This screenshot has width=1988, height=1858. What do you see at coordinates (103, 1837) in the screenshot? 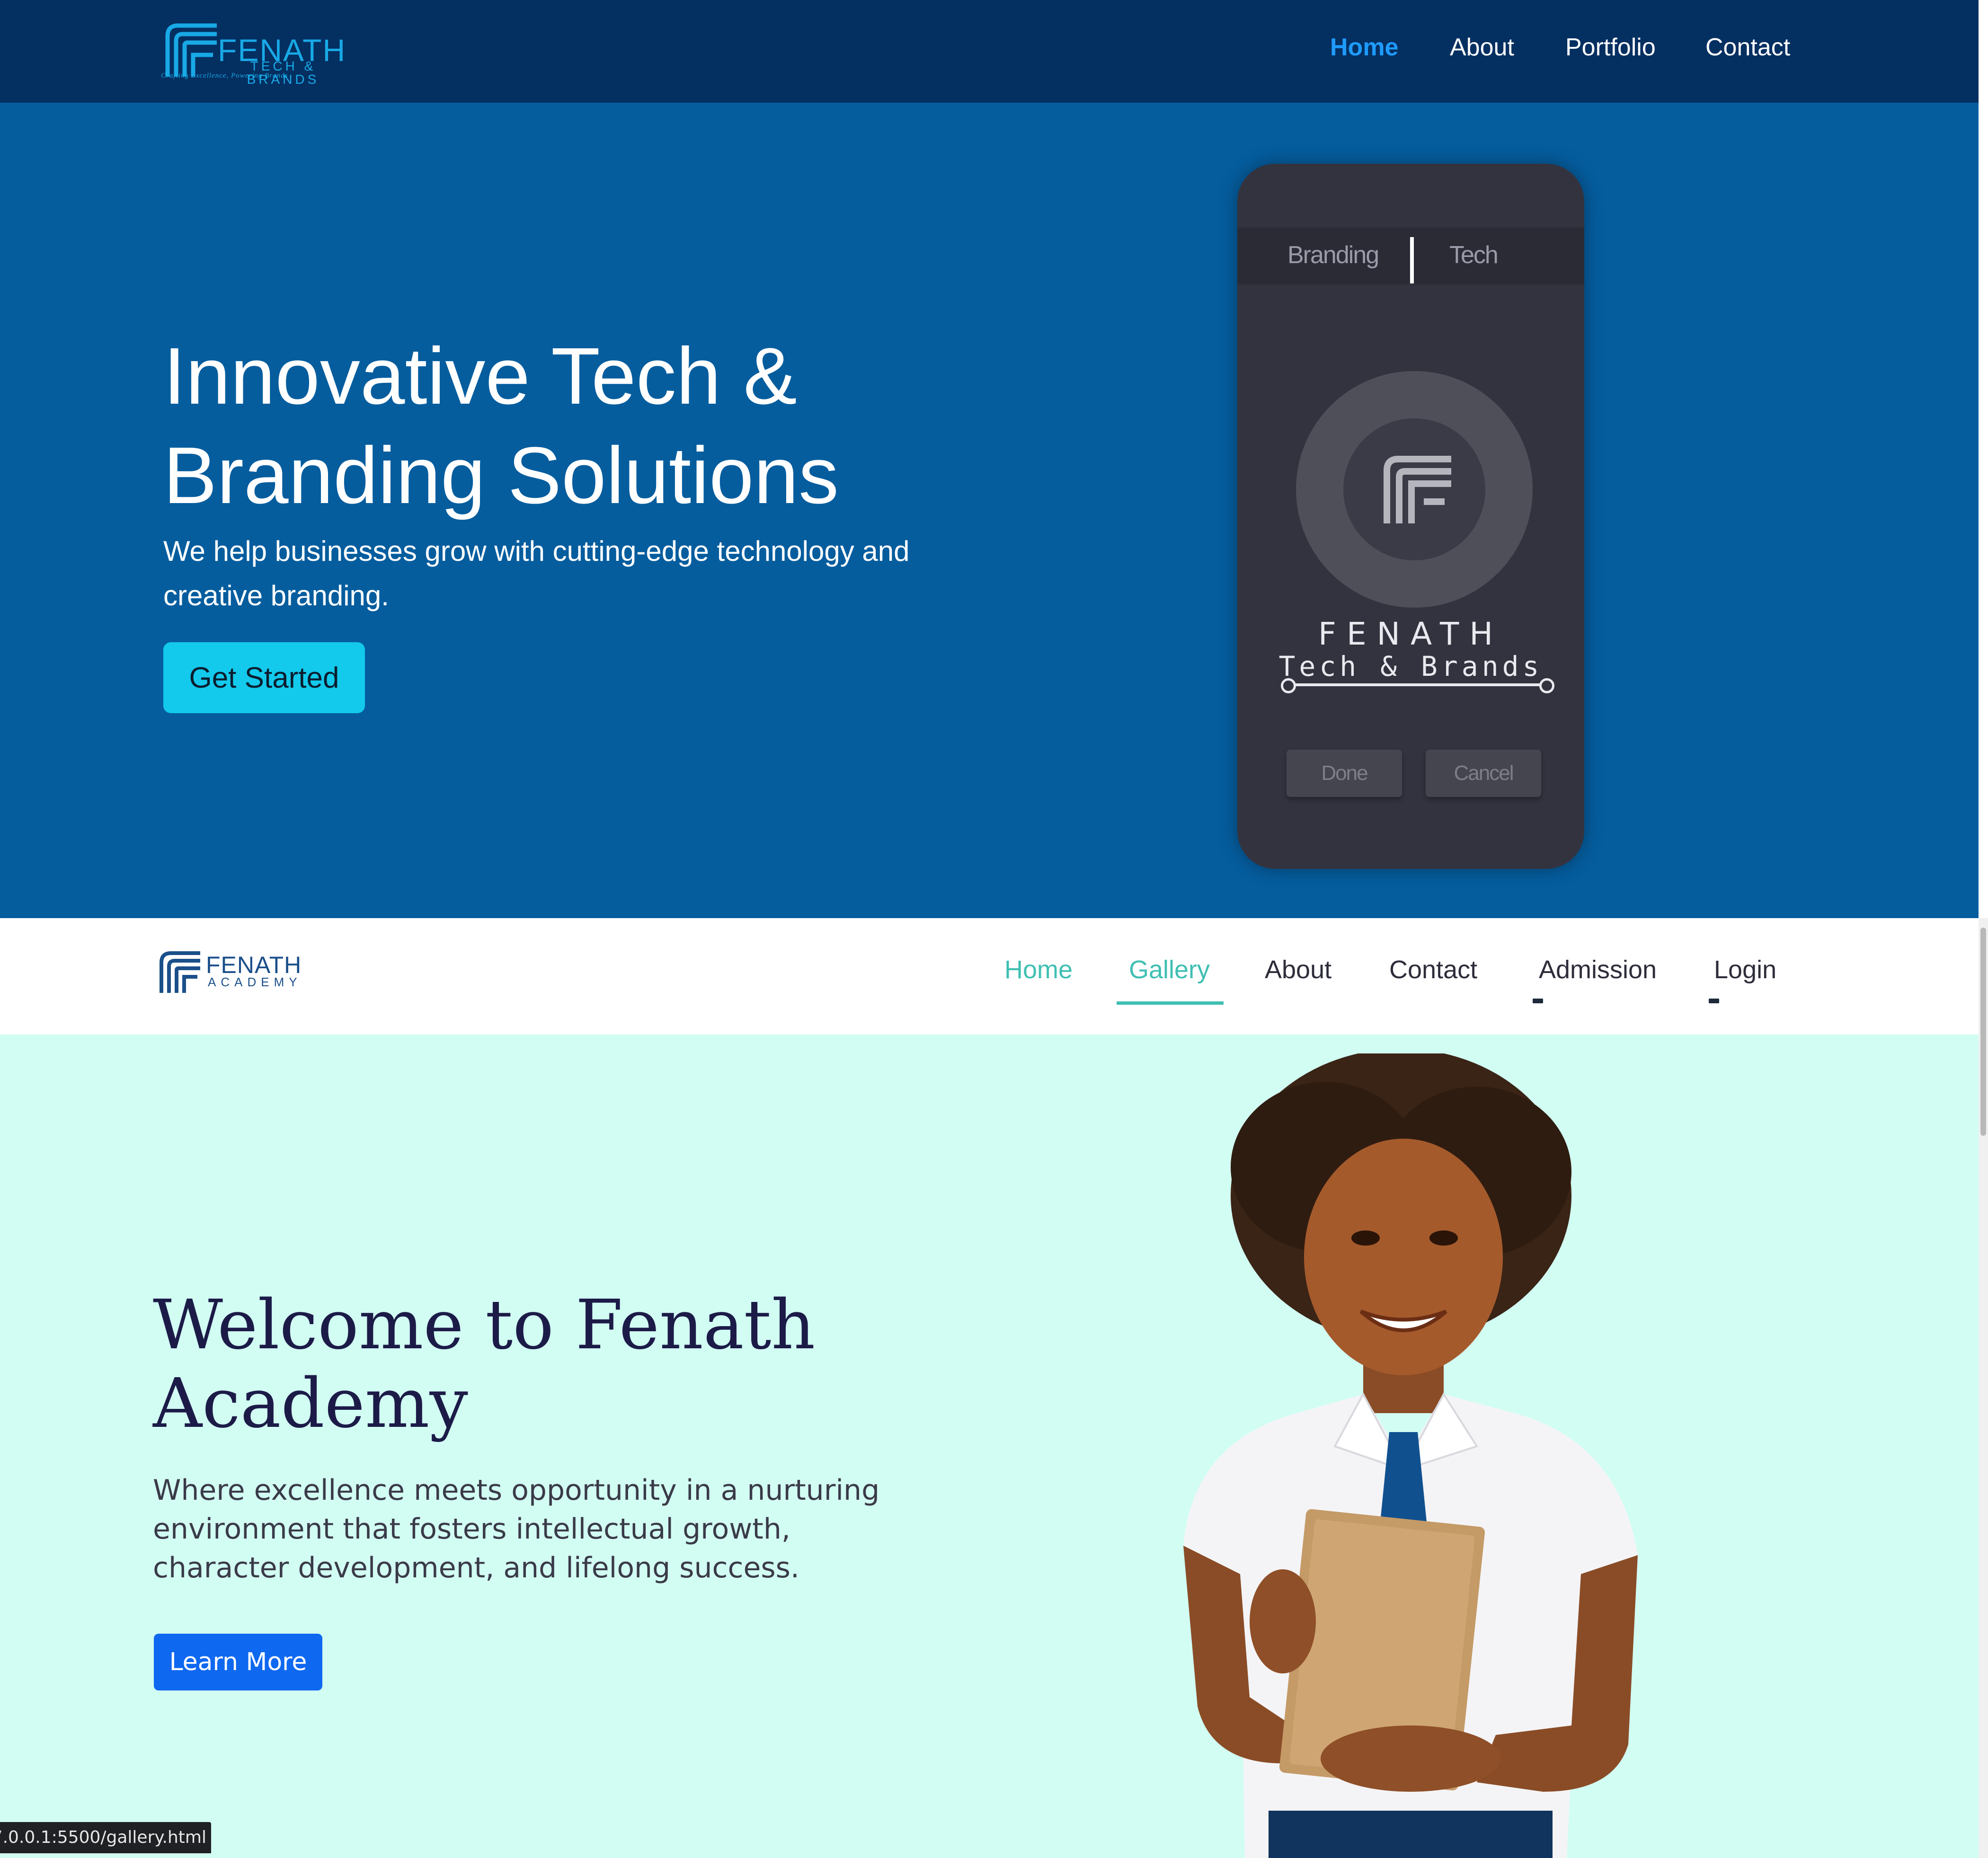
I see `status-url-text: 27.0.0.1:5500/gallery.html` at bounding box center [103, 1837].